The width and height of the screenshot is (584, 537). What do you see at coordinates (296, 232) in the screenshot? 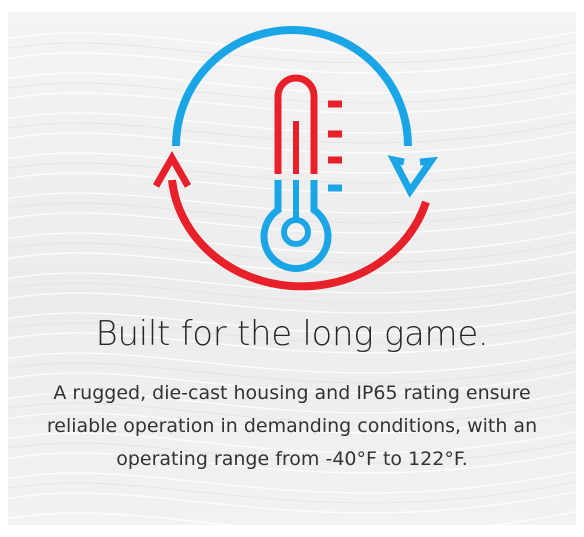
I see `thermometer-bulb` at bounding box center [296, 232].